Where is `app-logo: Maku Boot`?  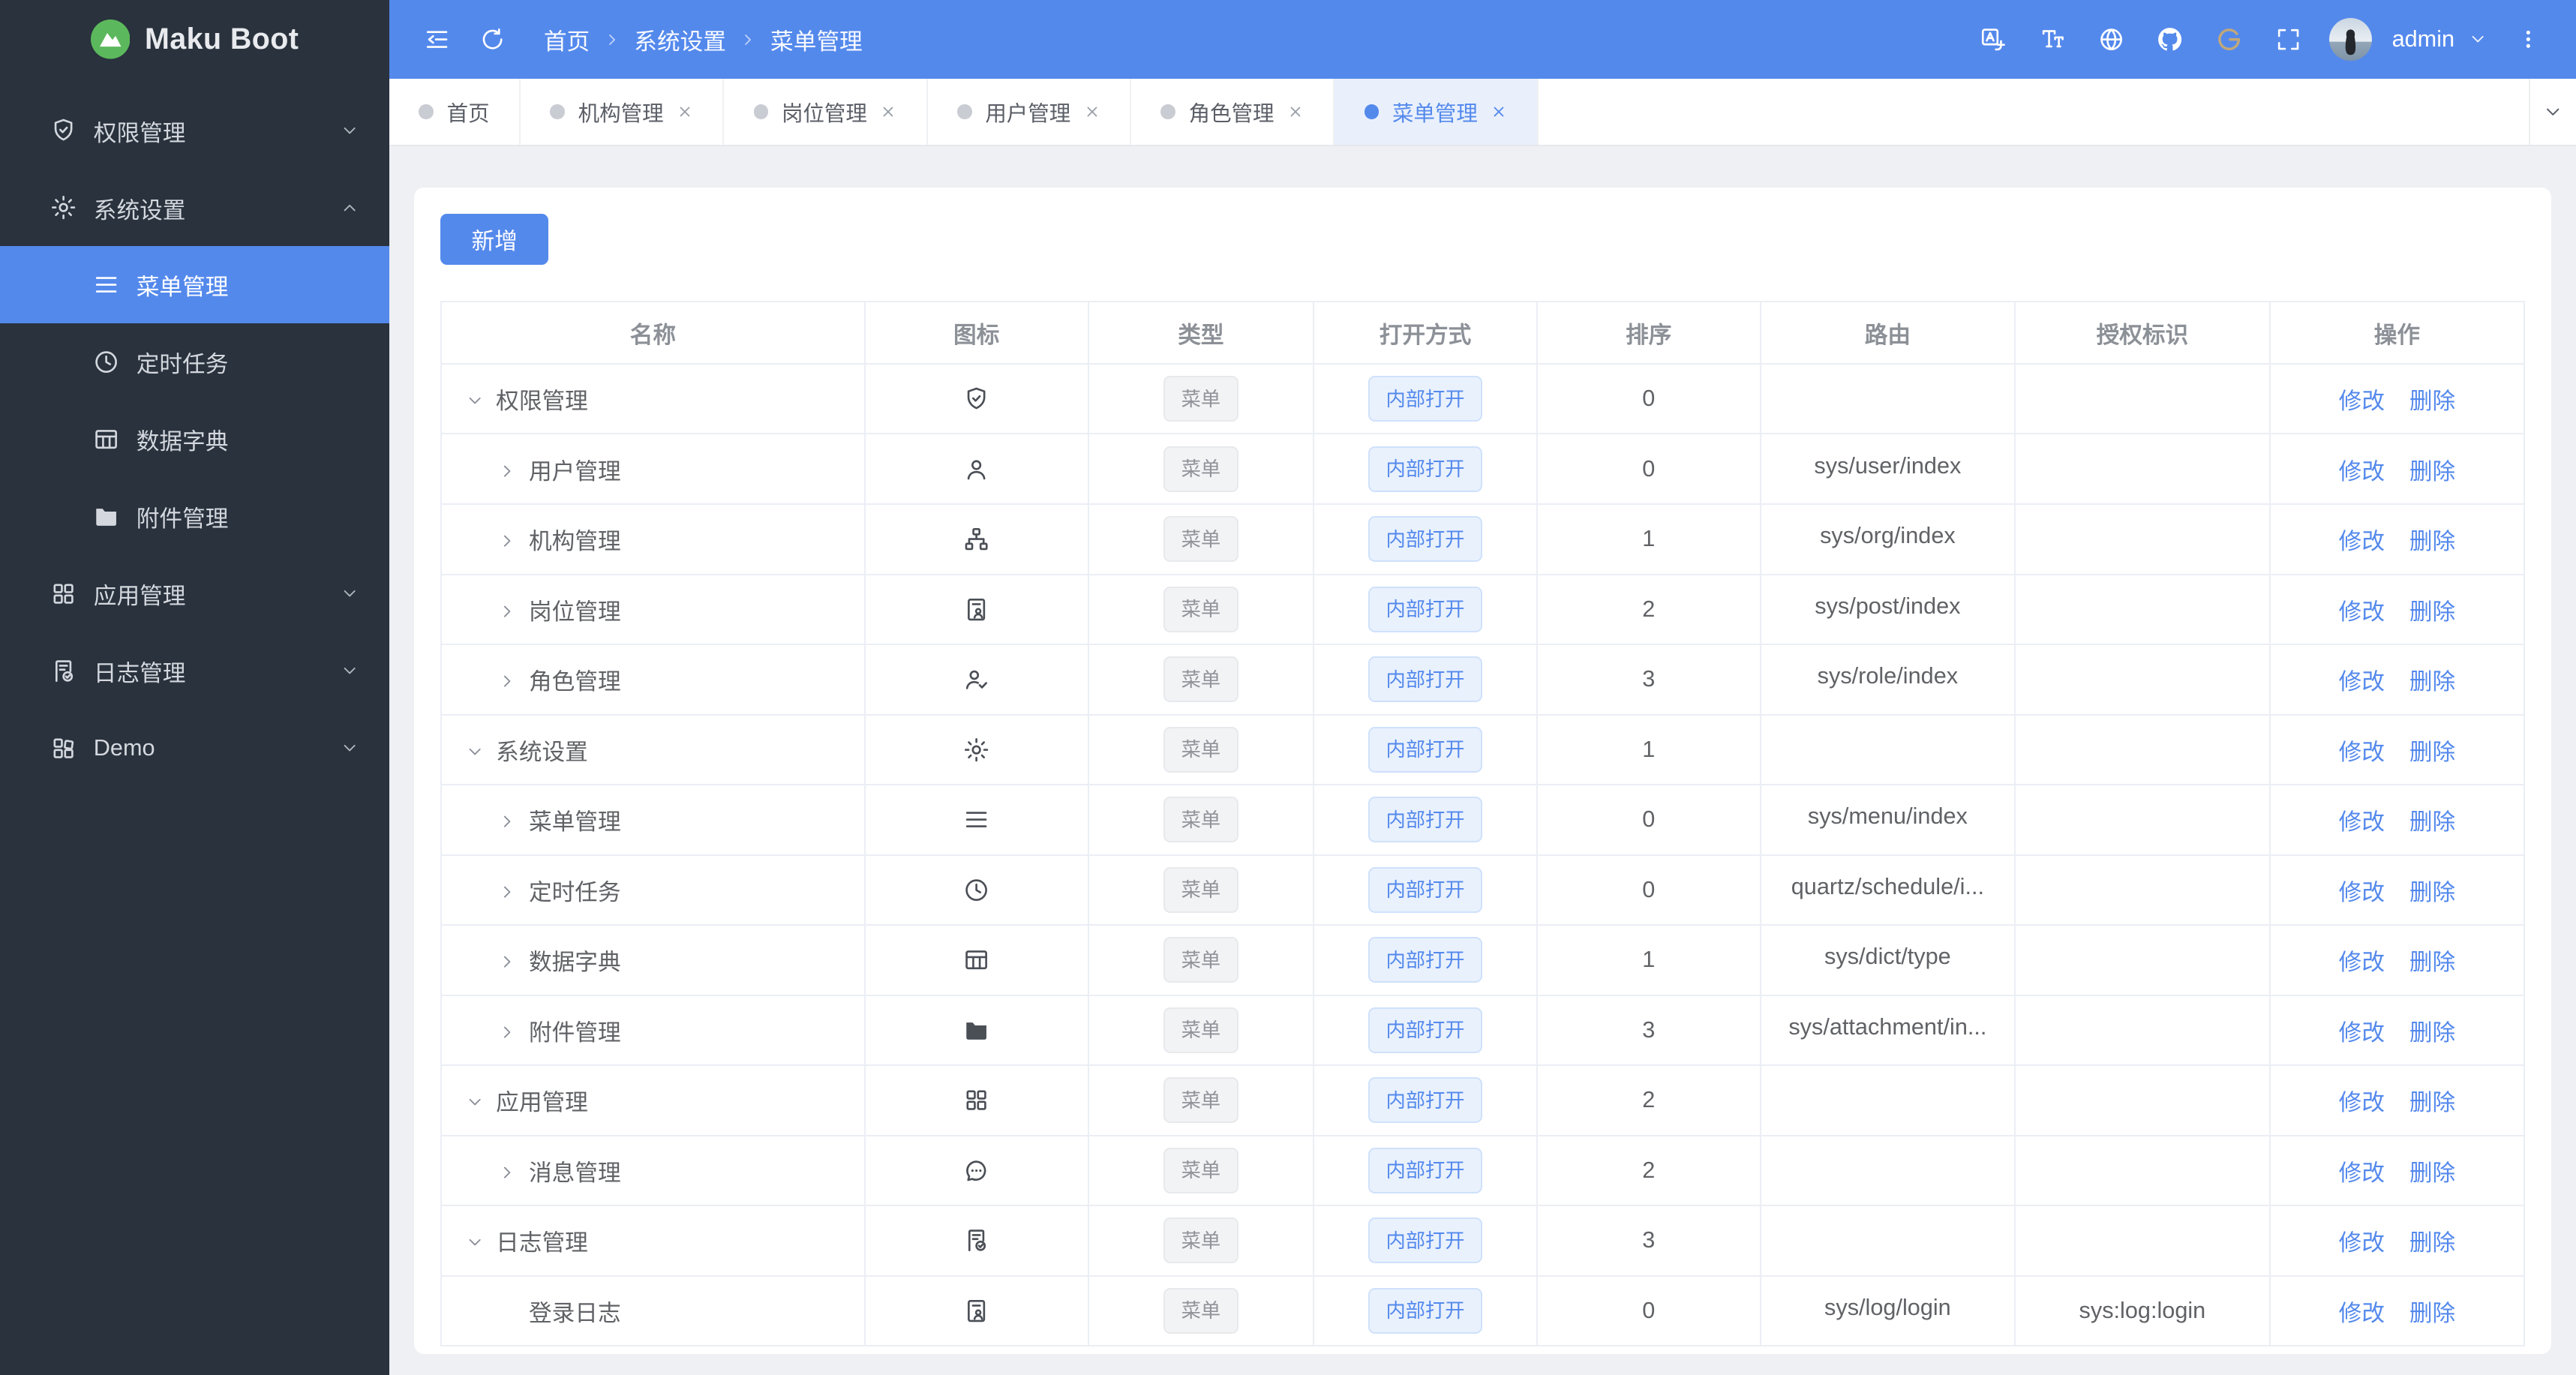
app-logo: Maku Boot is located at coordinates (194, 39).